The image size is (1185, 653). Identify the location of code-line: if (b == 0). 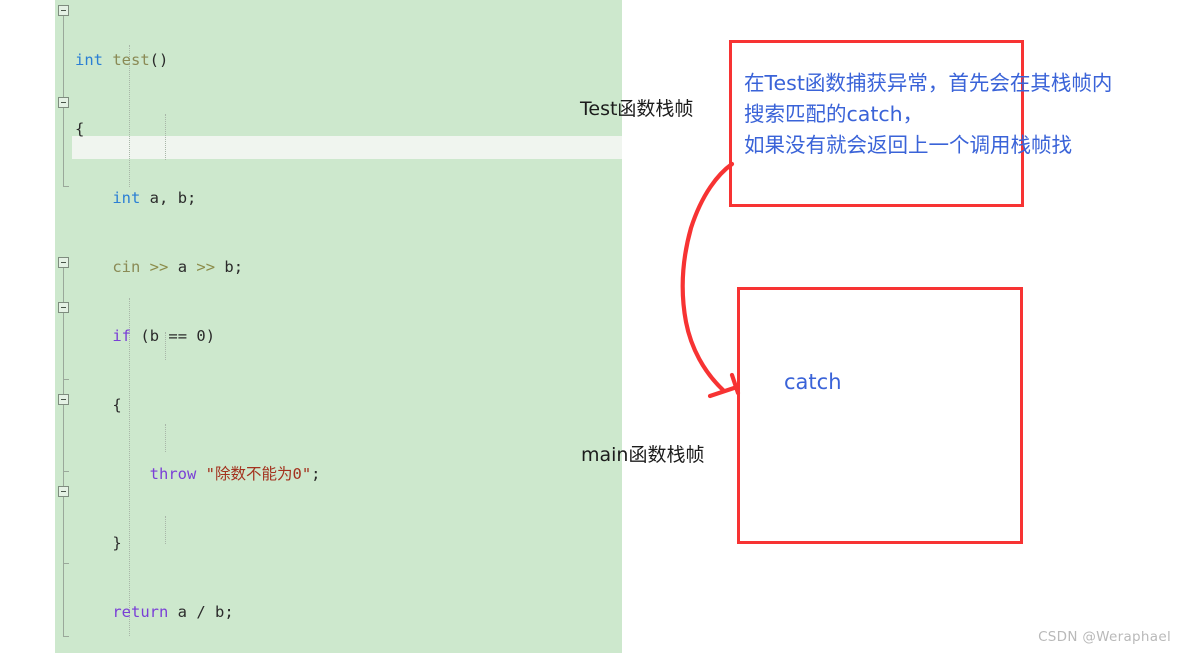
(164, 336).